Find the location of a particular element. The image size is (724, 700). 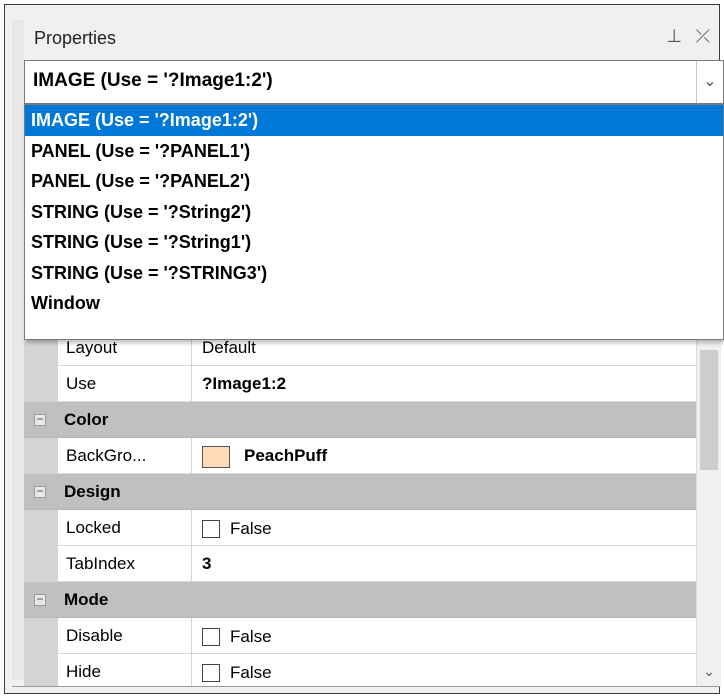

color-swatch is located at coordinates (216, 456).